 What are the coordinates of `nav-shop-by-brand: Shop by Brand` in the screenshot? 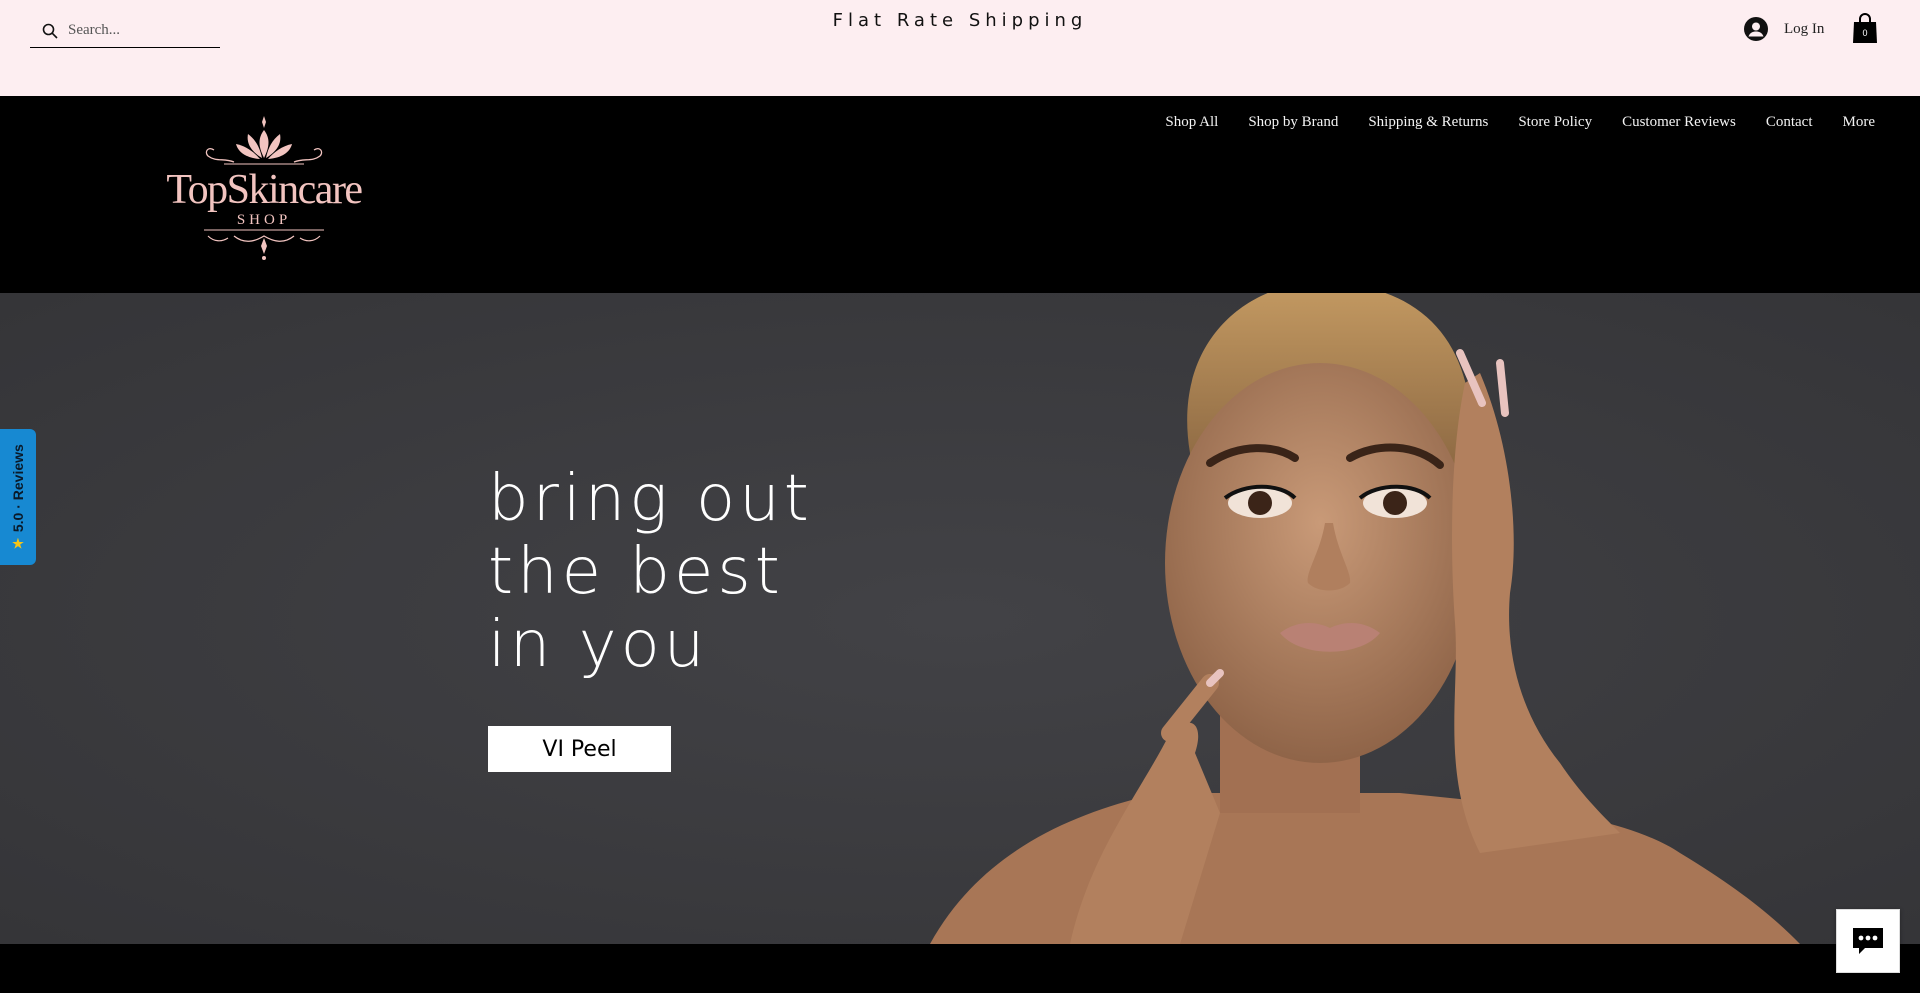 It's located at (1293, 122).